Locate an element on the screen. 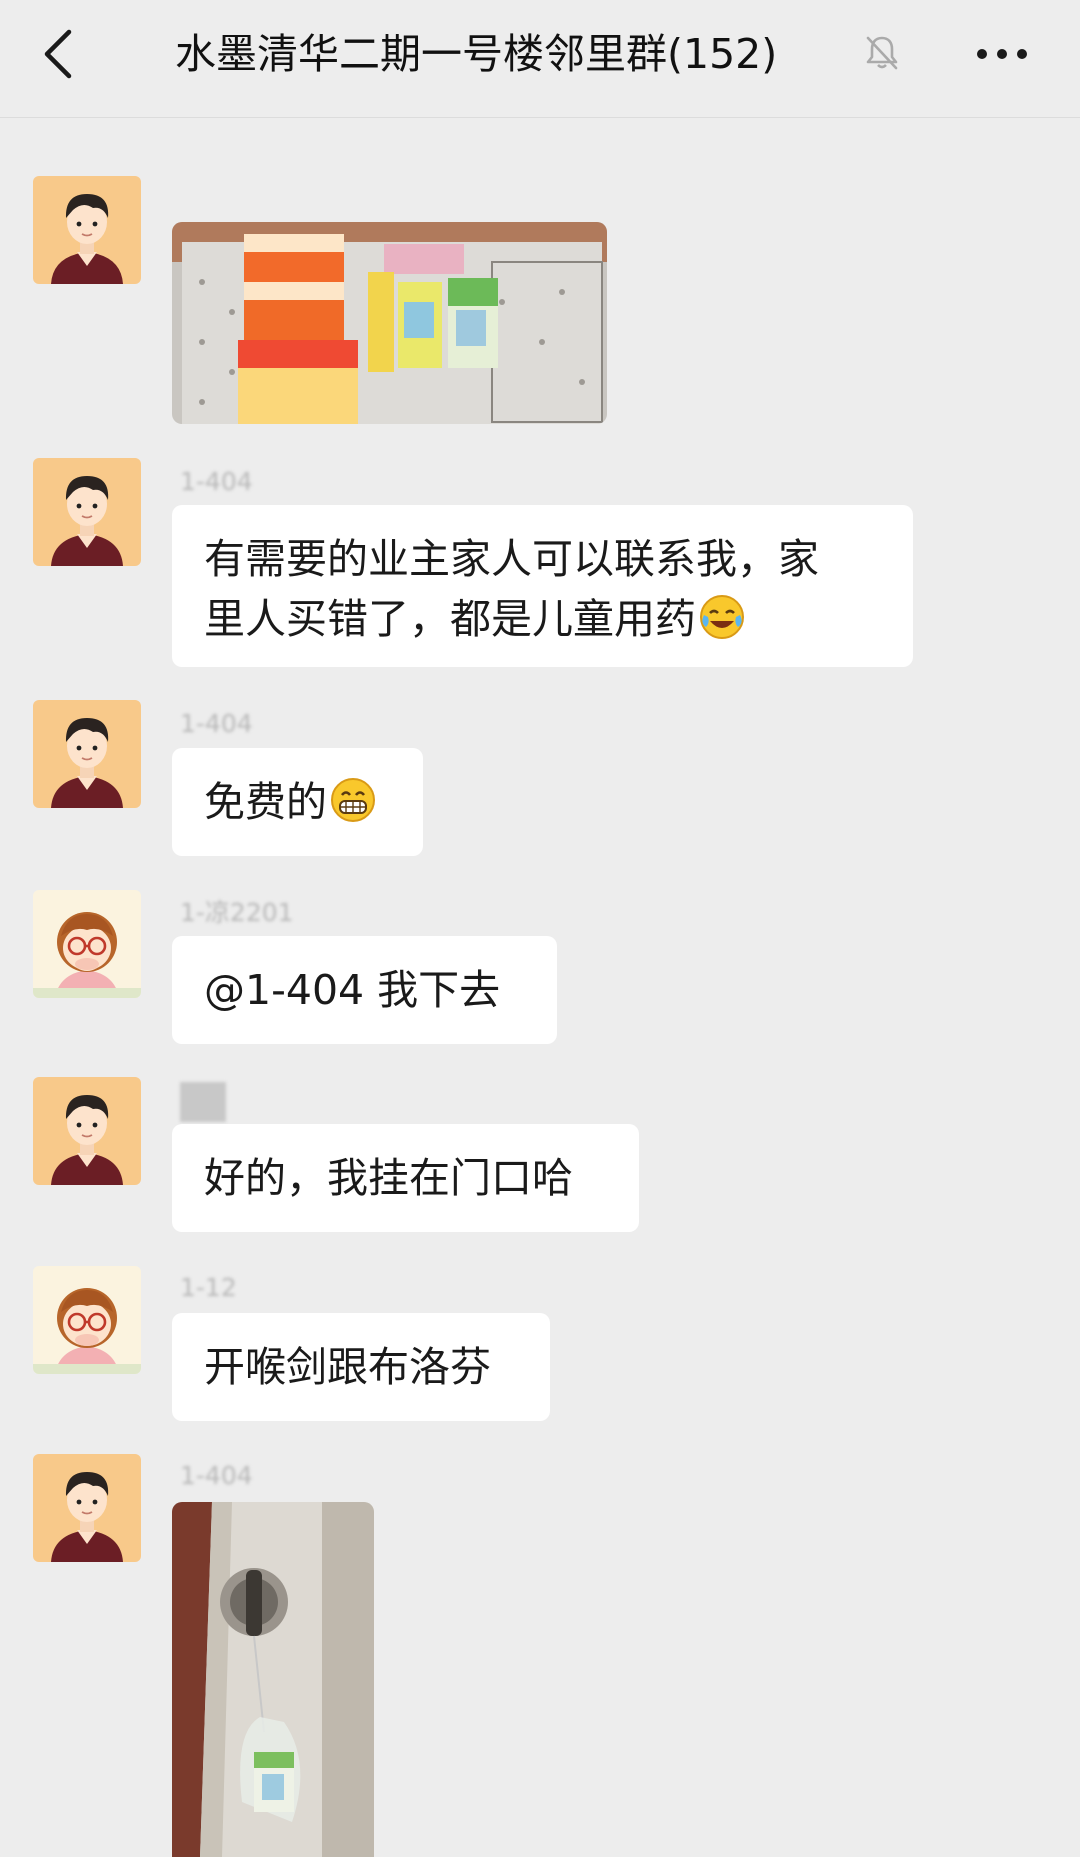  message-text-line: 里人买错了，都是儿童用药 is located at coordinates (450, 619).